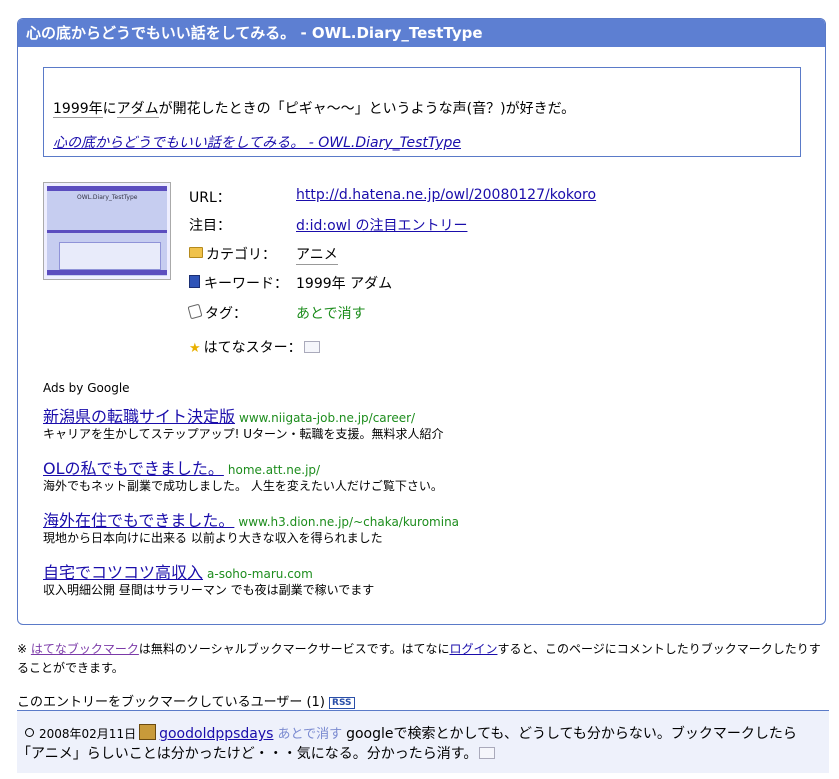  I want to click on keyword-label: キーワード：, so click(238, 283).